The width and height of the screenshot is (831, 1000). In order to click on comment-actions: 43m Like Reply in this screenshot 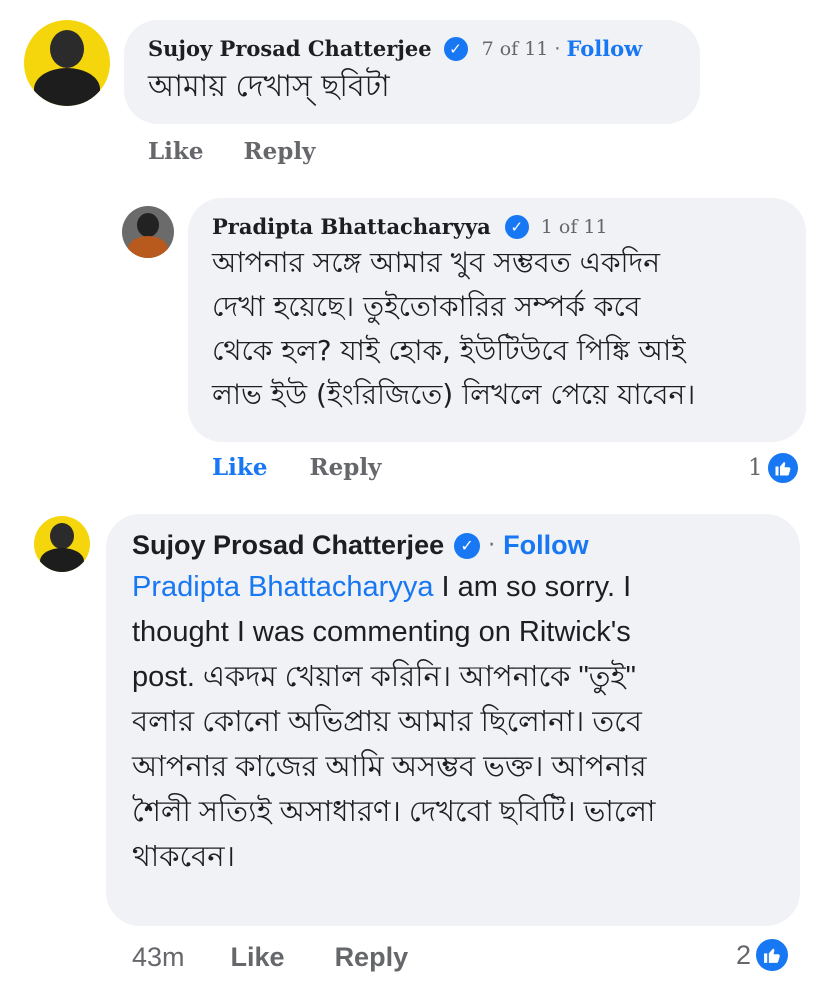, I will do `click(270, 957)`.